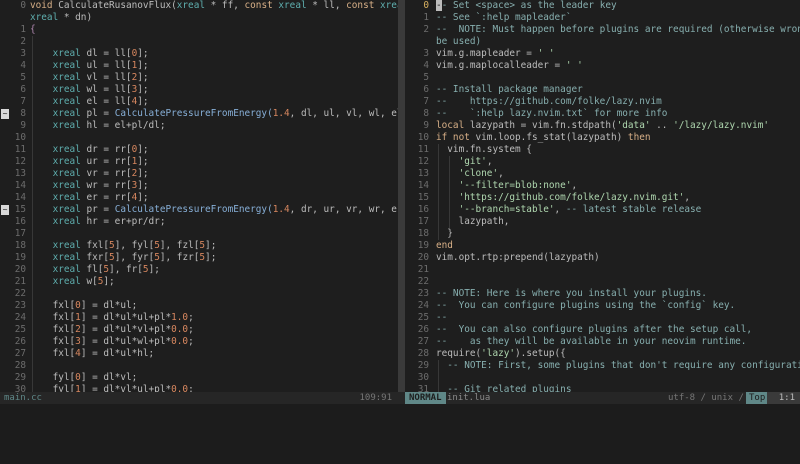  What do you see at coordinates (20, 197) in the screenshot?
I see `line-number: 14` at bounding box center [20, 197].